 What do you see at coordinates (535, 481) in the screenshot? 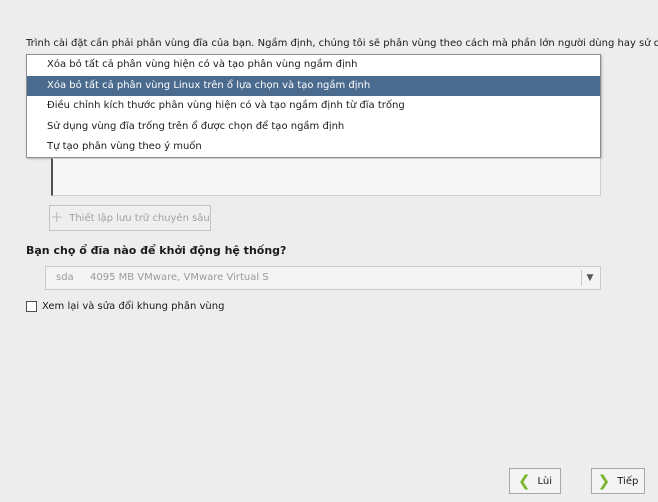
I see `back-button: ❮ Lùi` at bounding box center [535, 481].